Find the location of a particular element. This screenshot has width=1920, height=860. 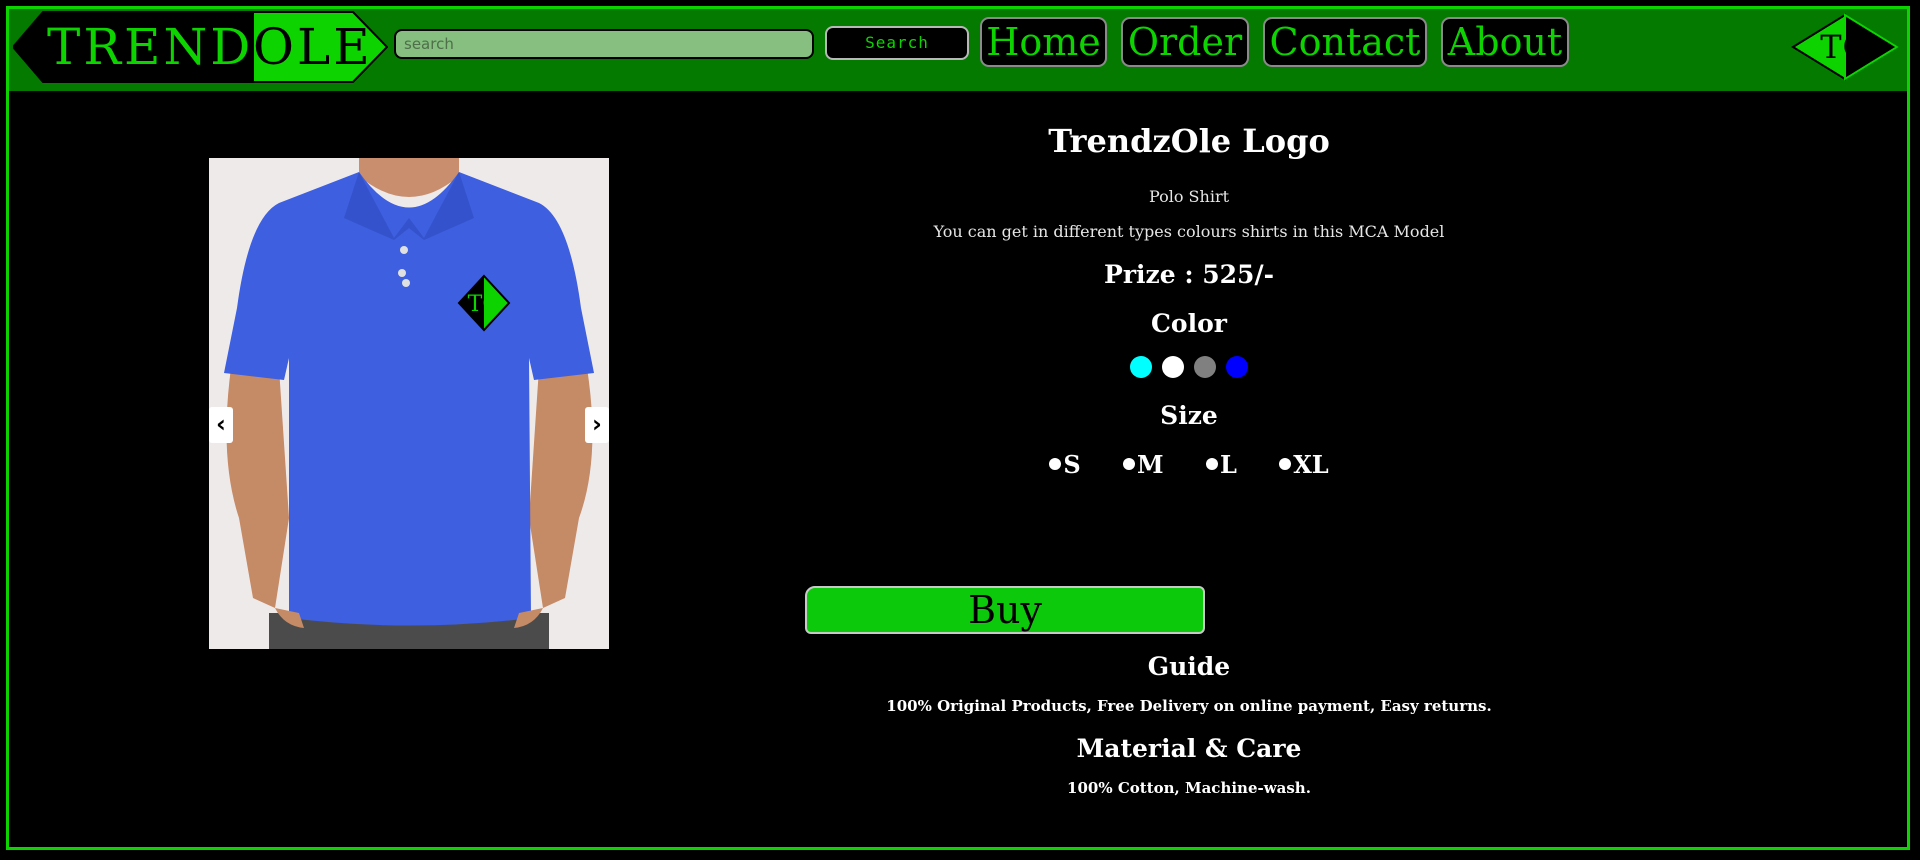

guide-heading: Guide is located at coordinates (1189, 666).